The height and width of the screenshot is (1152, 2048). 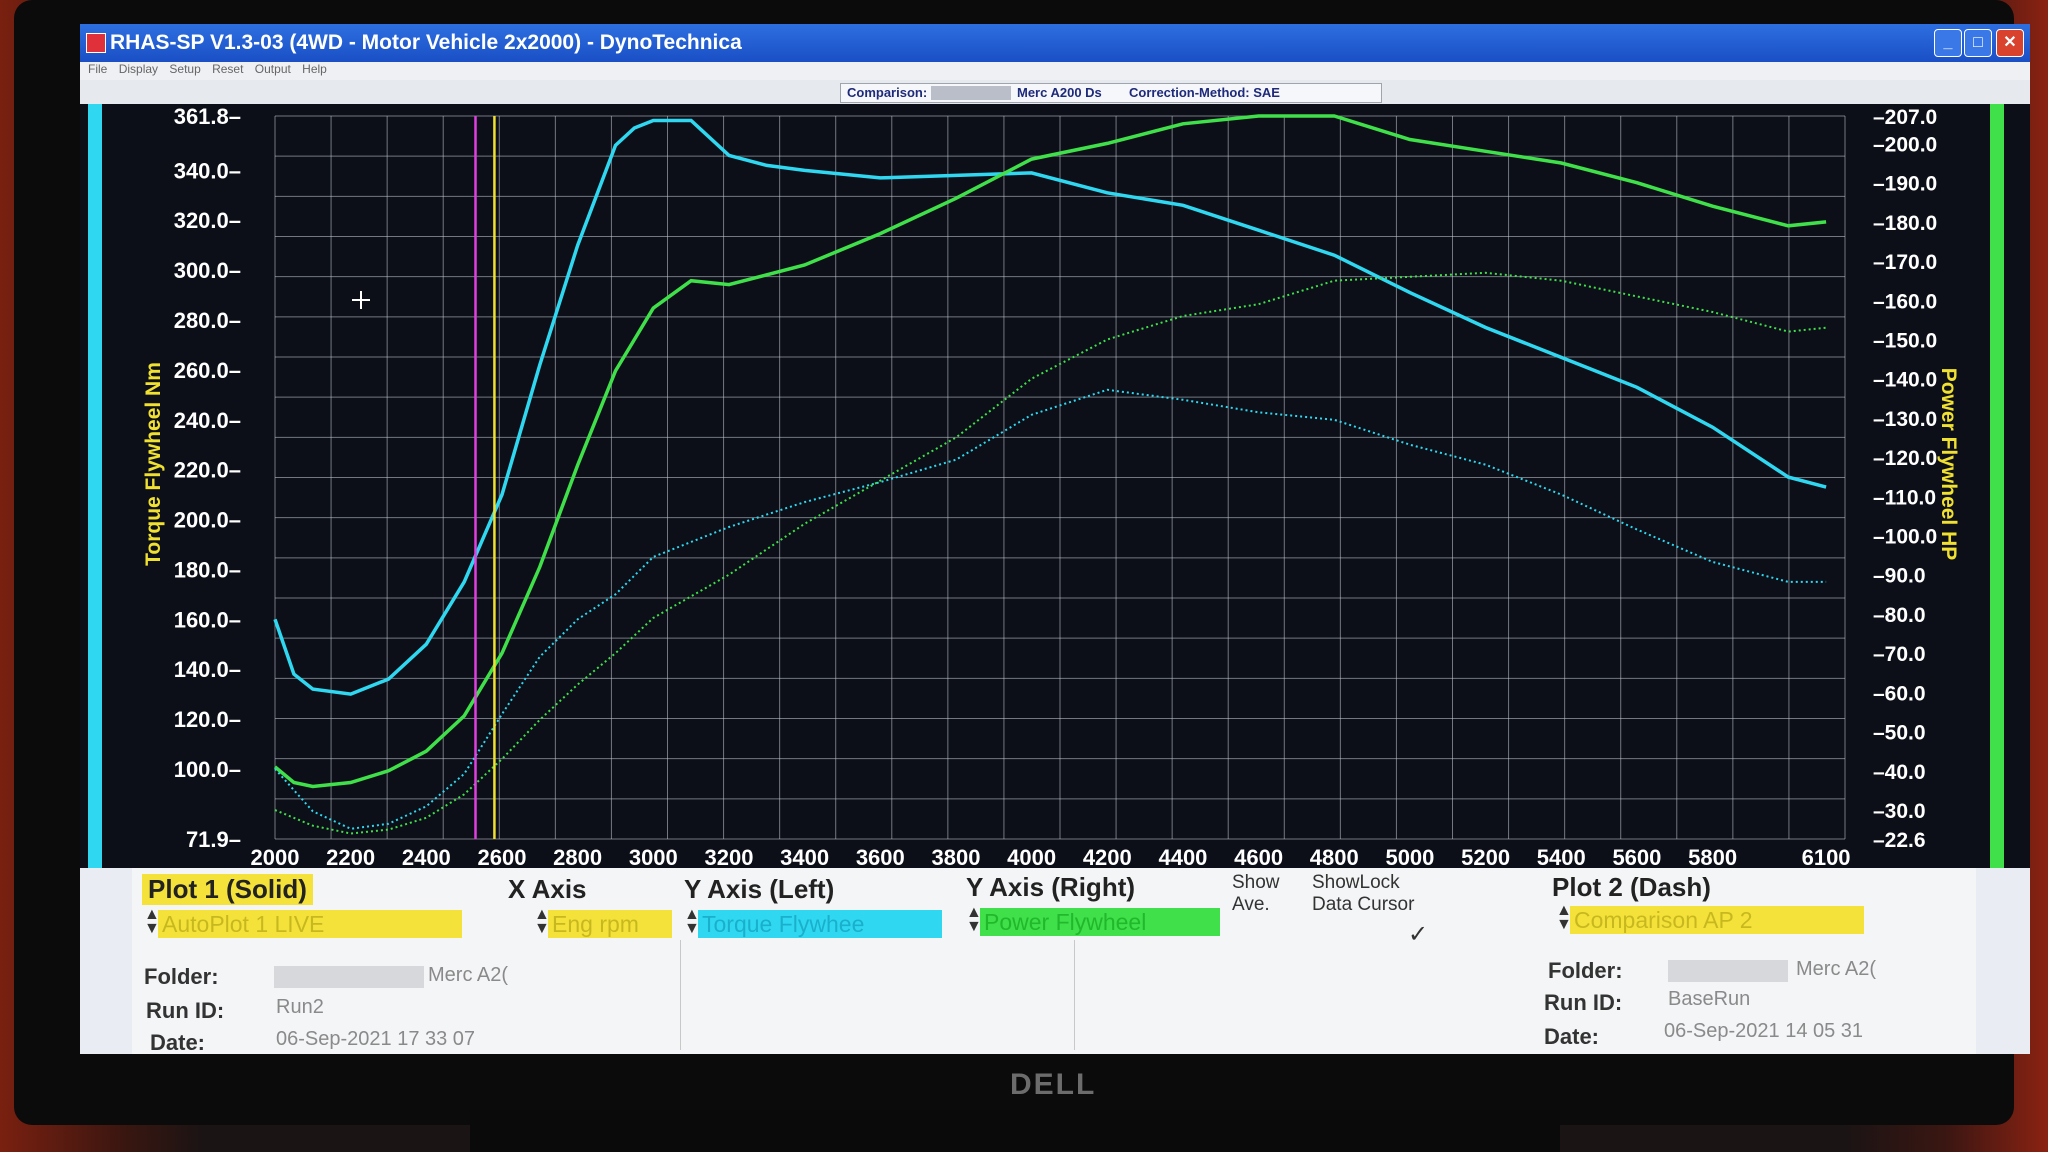 What do you see at coordinates (1055, 71) in the screenshot?
I see `menu-bar: File Display Setup Reset Output Help` at bounding box center [1055, 71].